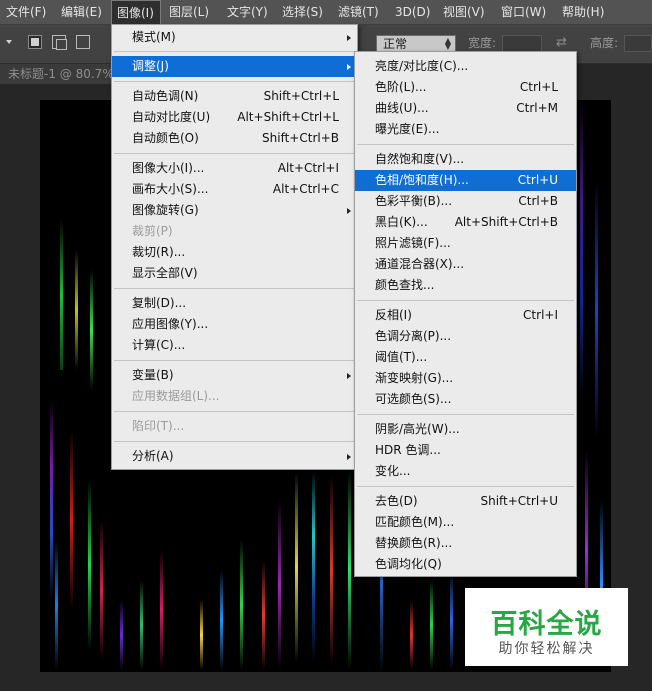  Describe the element at coordinates (26, 12) in the screenshot. I see `menu-file: 文件(F)` at that location.